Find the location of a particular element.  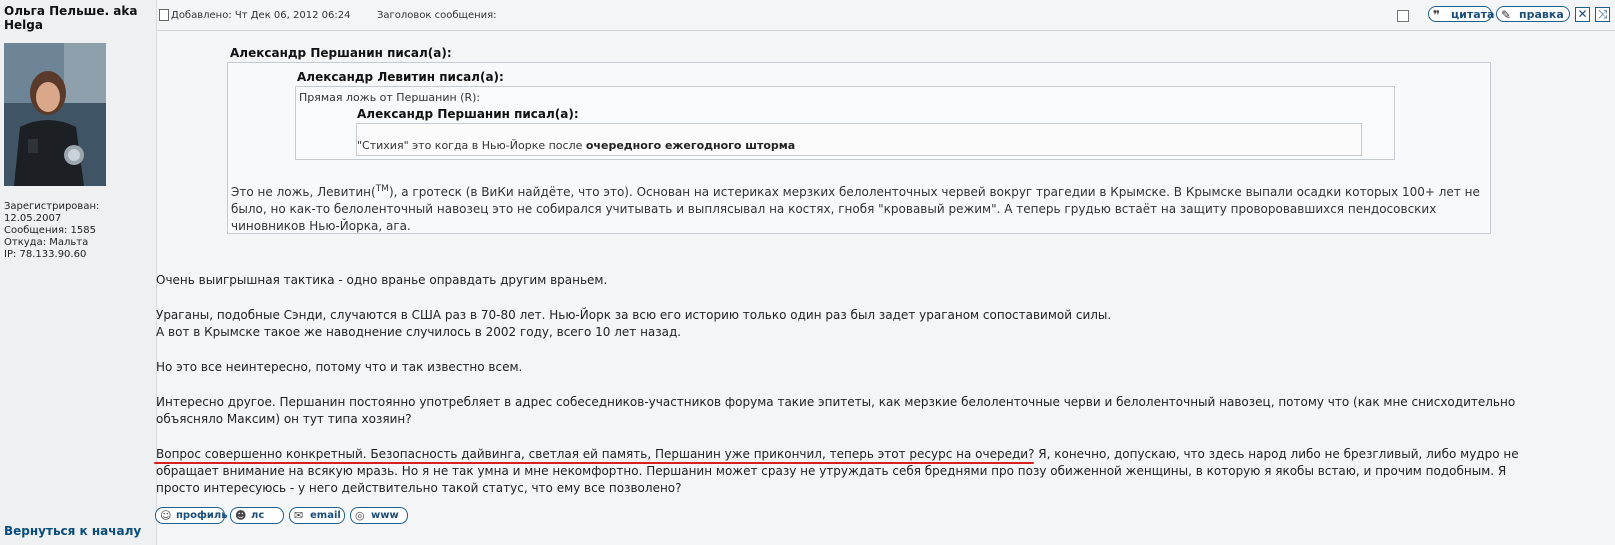

post-icon is located at coordinates (164, 15).